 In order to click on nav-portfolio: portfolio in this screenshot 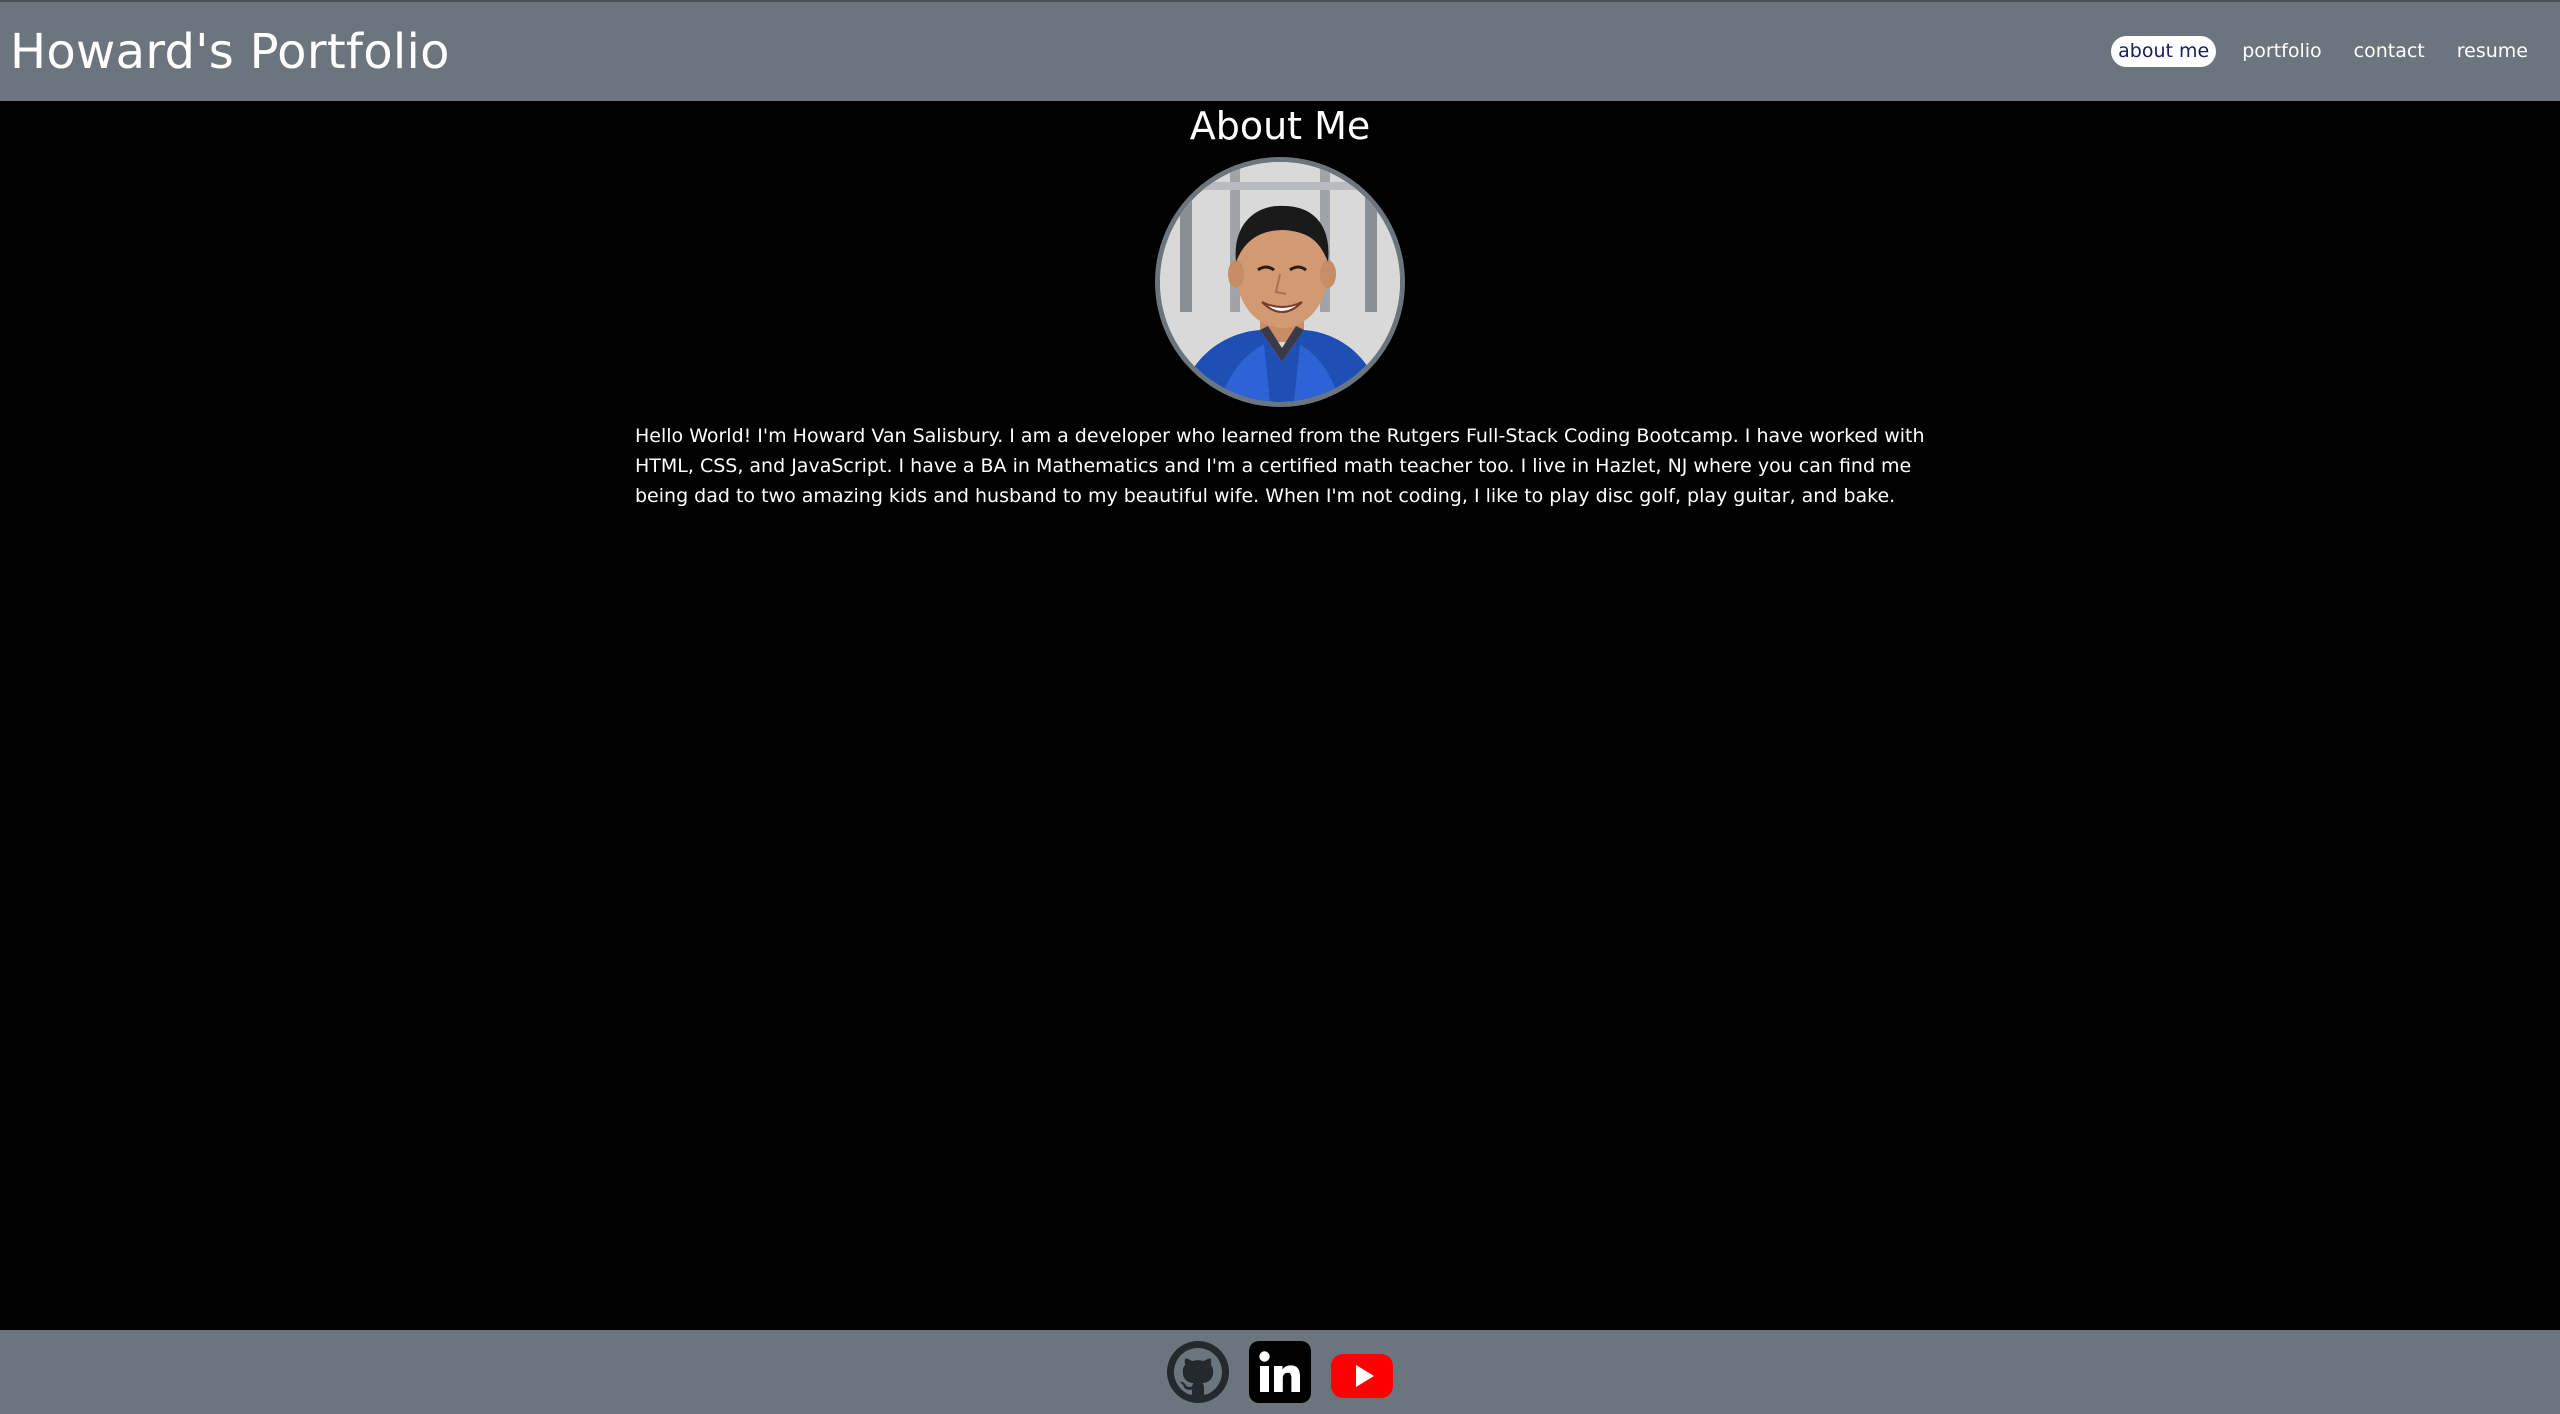, I will do `click(2281, 51)`.